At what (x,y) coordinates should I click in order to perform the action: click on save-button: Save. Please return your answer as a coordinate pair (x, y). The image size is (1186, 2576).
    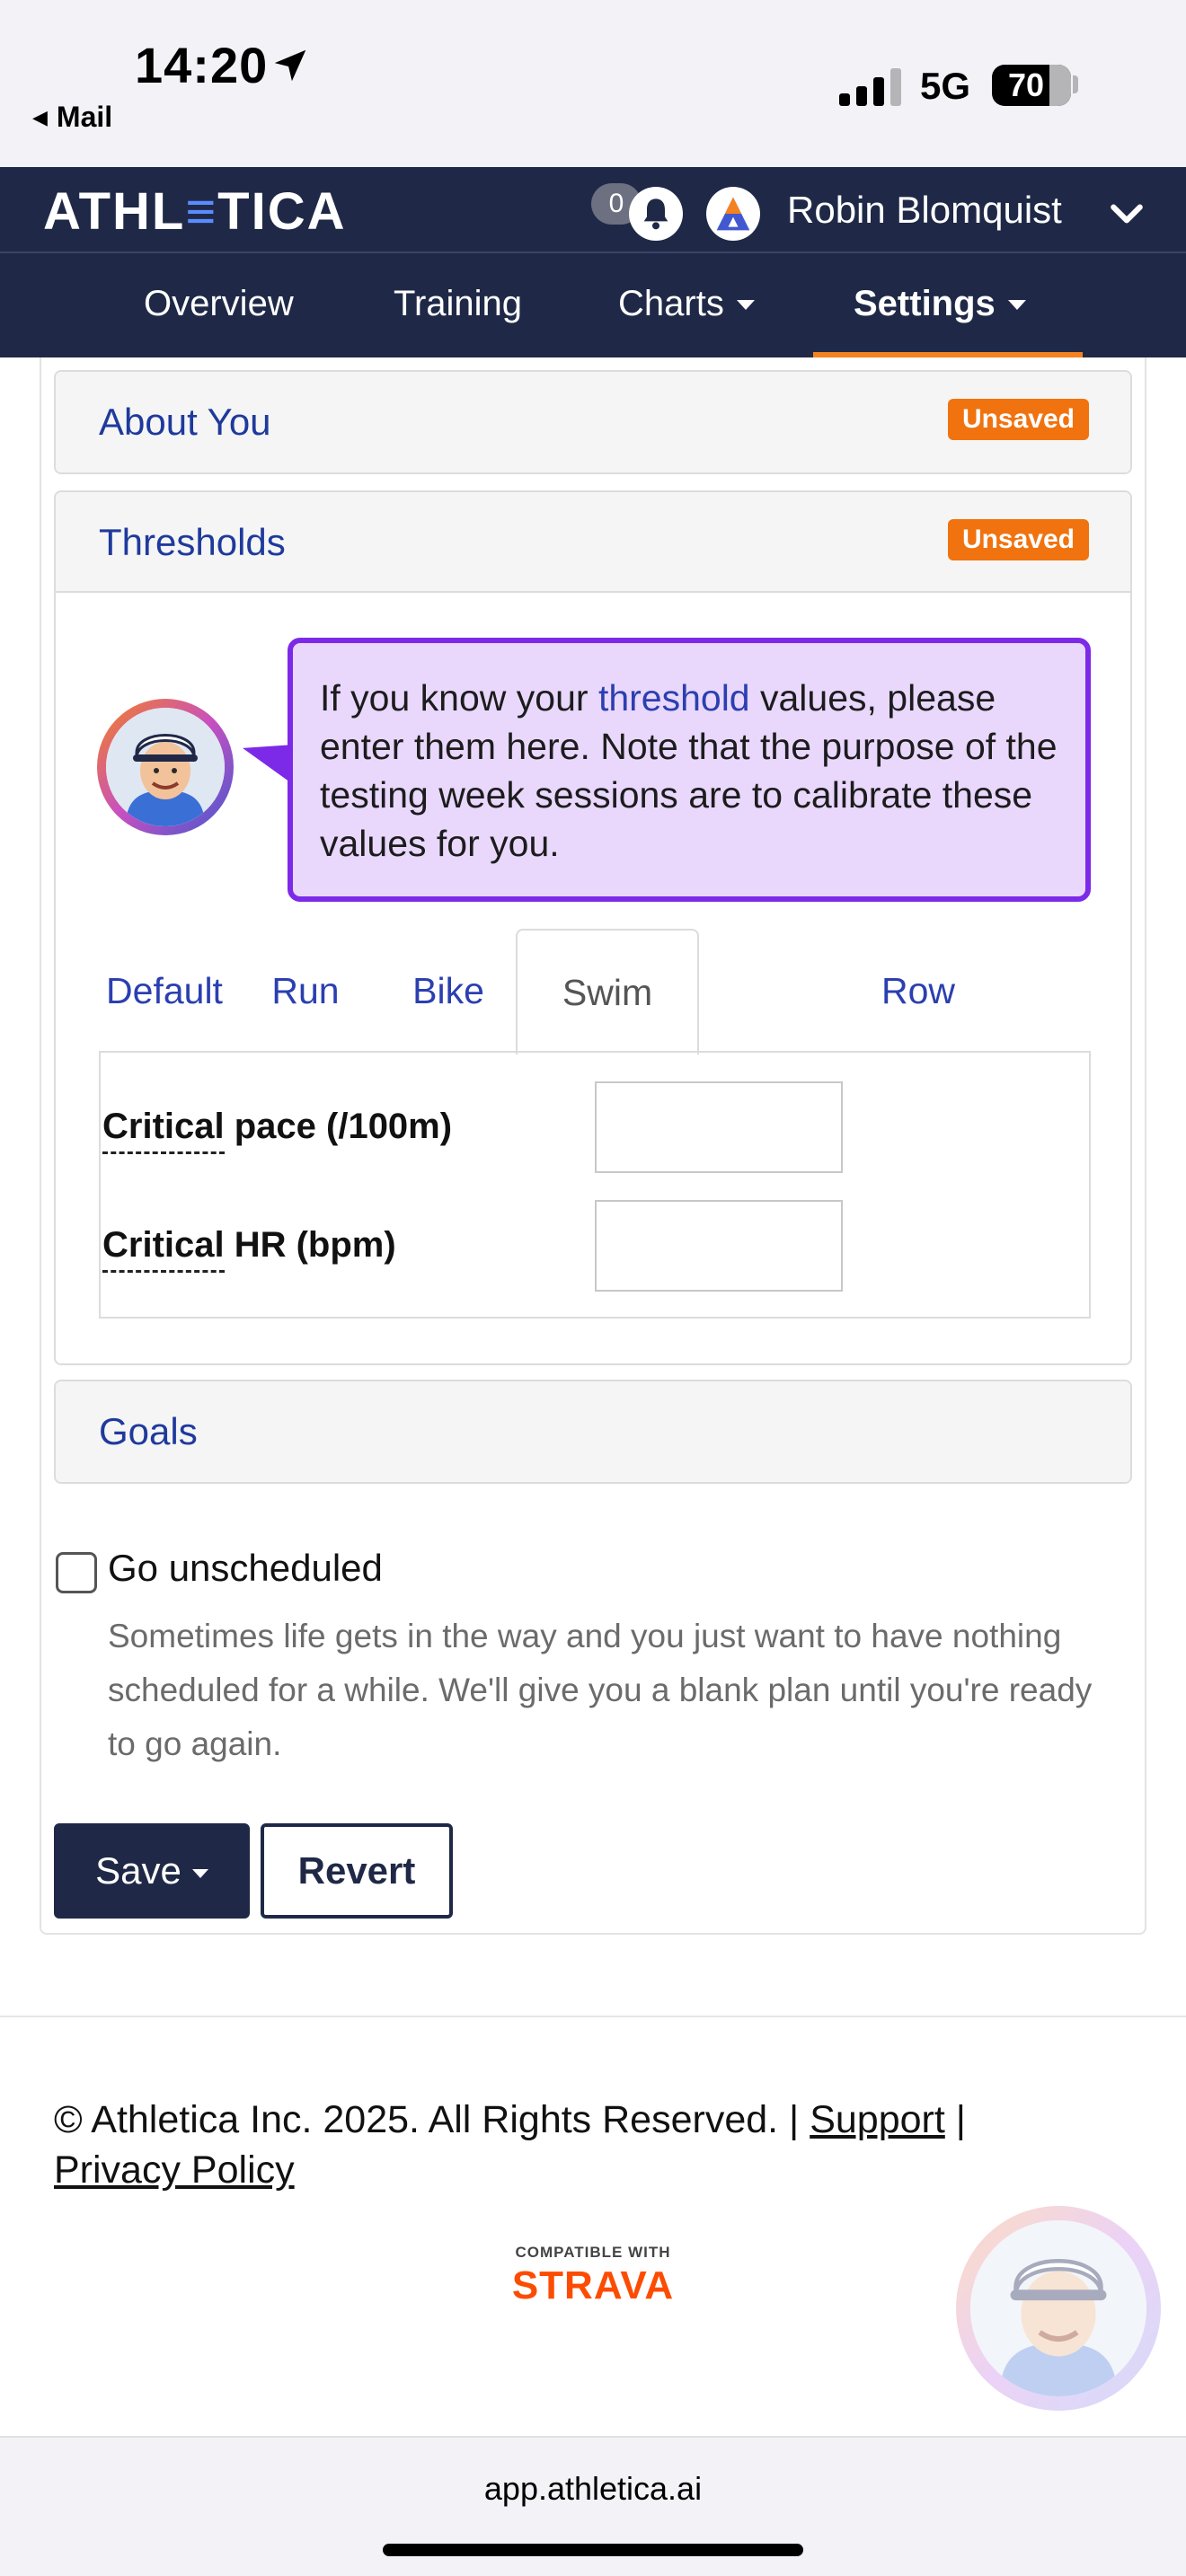
    Looking at the image, I should click on (152, 1871).